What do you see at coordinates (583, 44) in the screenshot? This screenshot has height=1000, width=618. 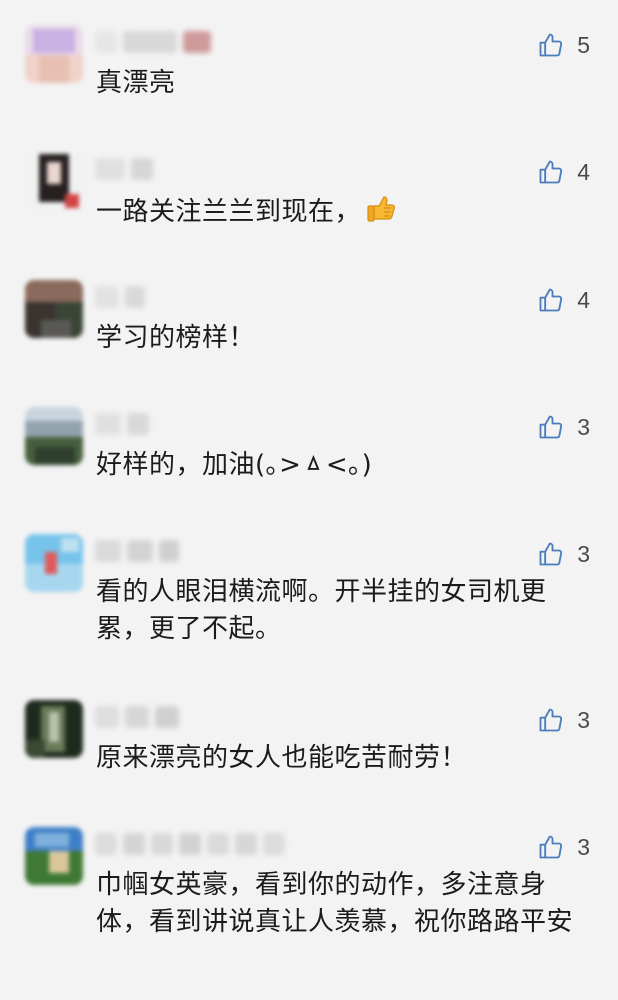 I see `like-count: 5` at bounding box center [583, 44].